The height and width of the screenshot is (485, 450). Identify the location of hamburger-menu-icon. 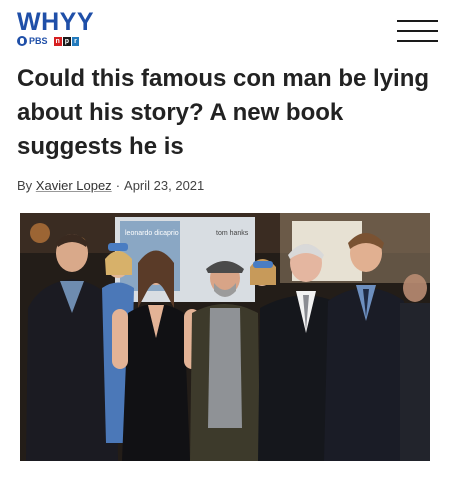
(417, 31).